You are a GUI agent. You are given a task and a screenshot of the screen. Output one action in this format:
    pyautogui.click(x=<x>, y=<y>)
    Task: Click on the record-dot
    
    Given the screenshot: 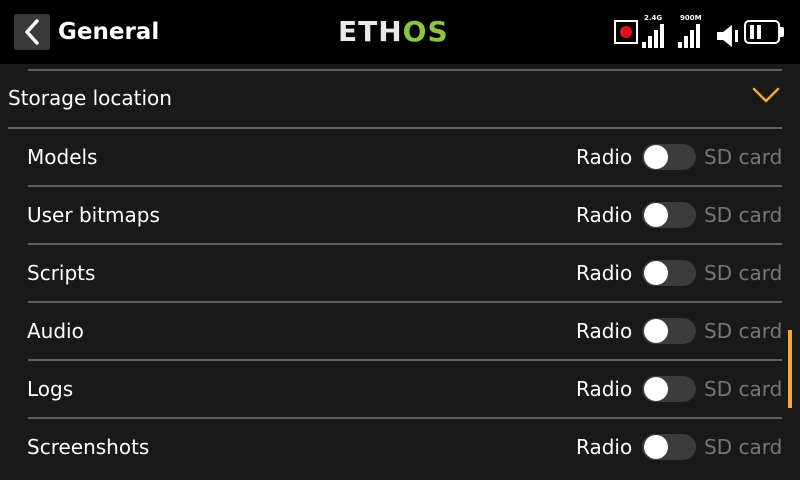 What is the action you would take?
    pyautogui.click(x=626, y=32)
    